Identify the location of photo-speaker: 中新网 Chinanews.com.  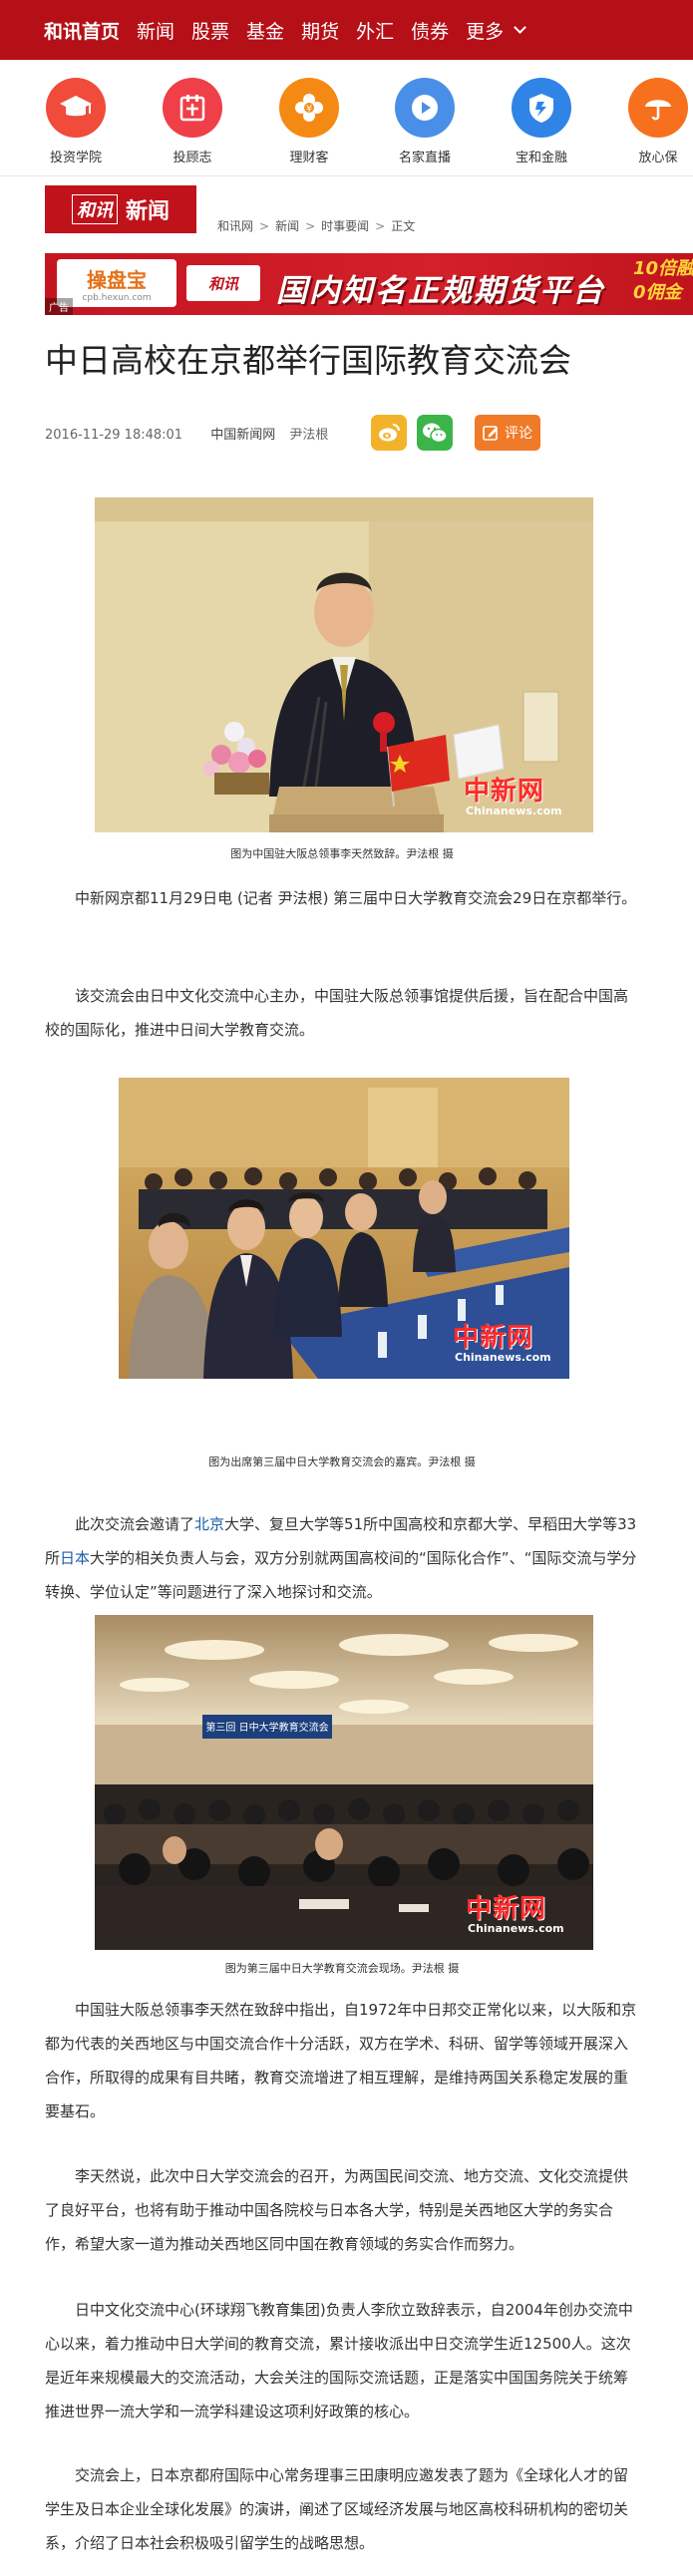
(344, 664).